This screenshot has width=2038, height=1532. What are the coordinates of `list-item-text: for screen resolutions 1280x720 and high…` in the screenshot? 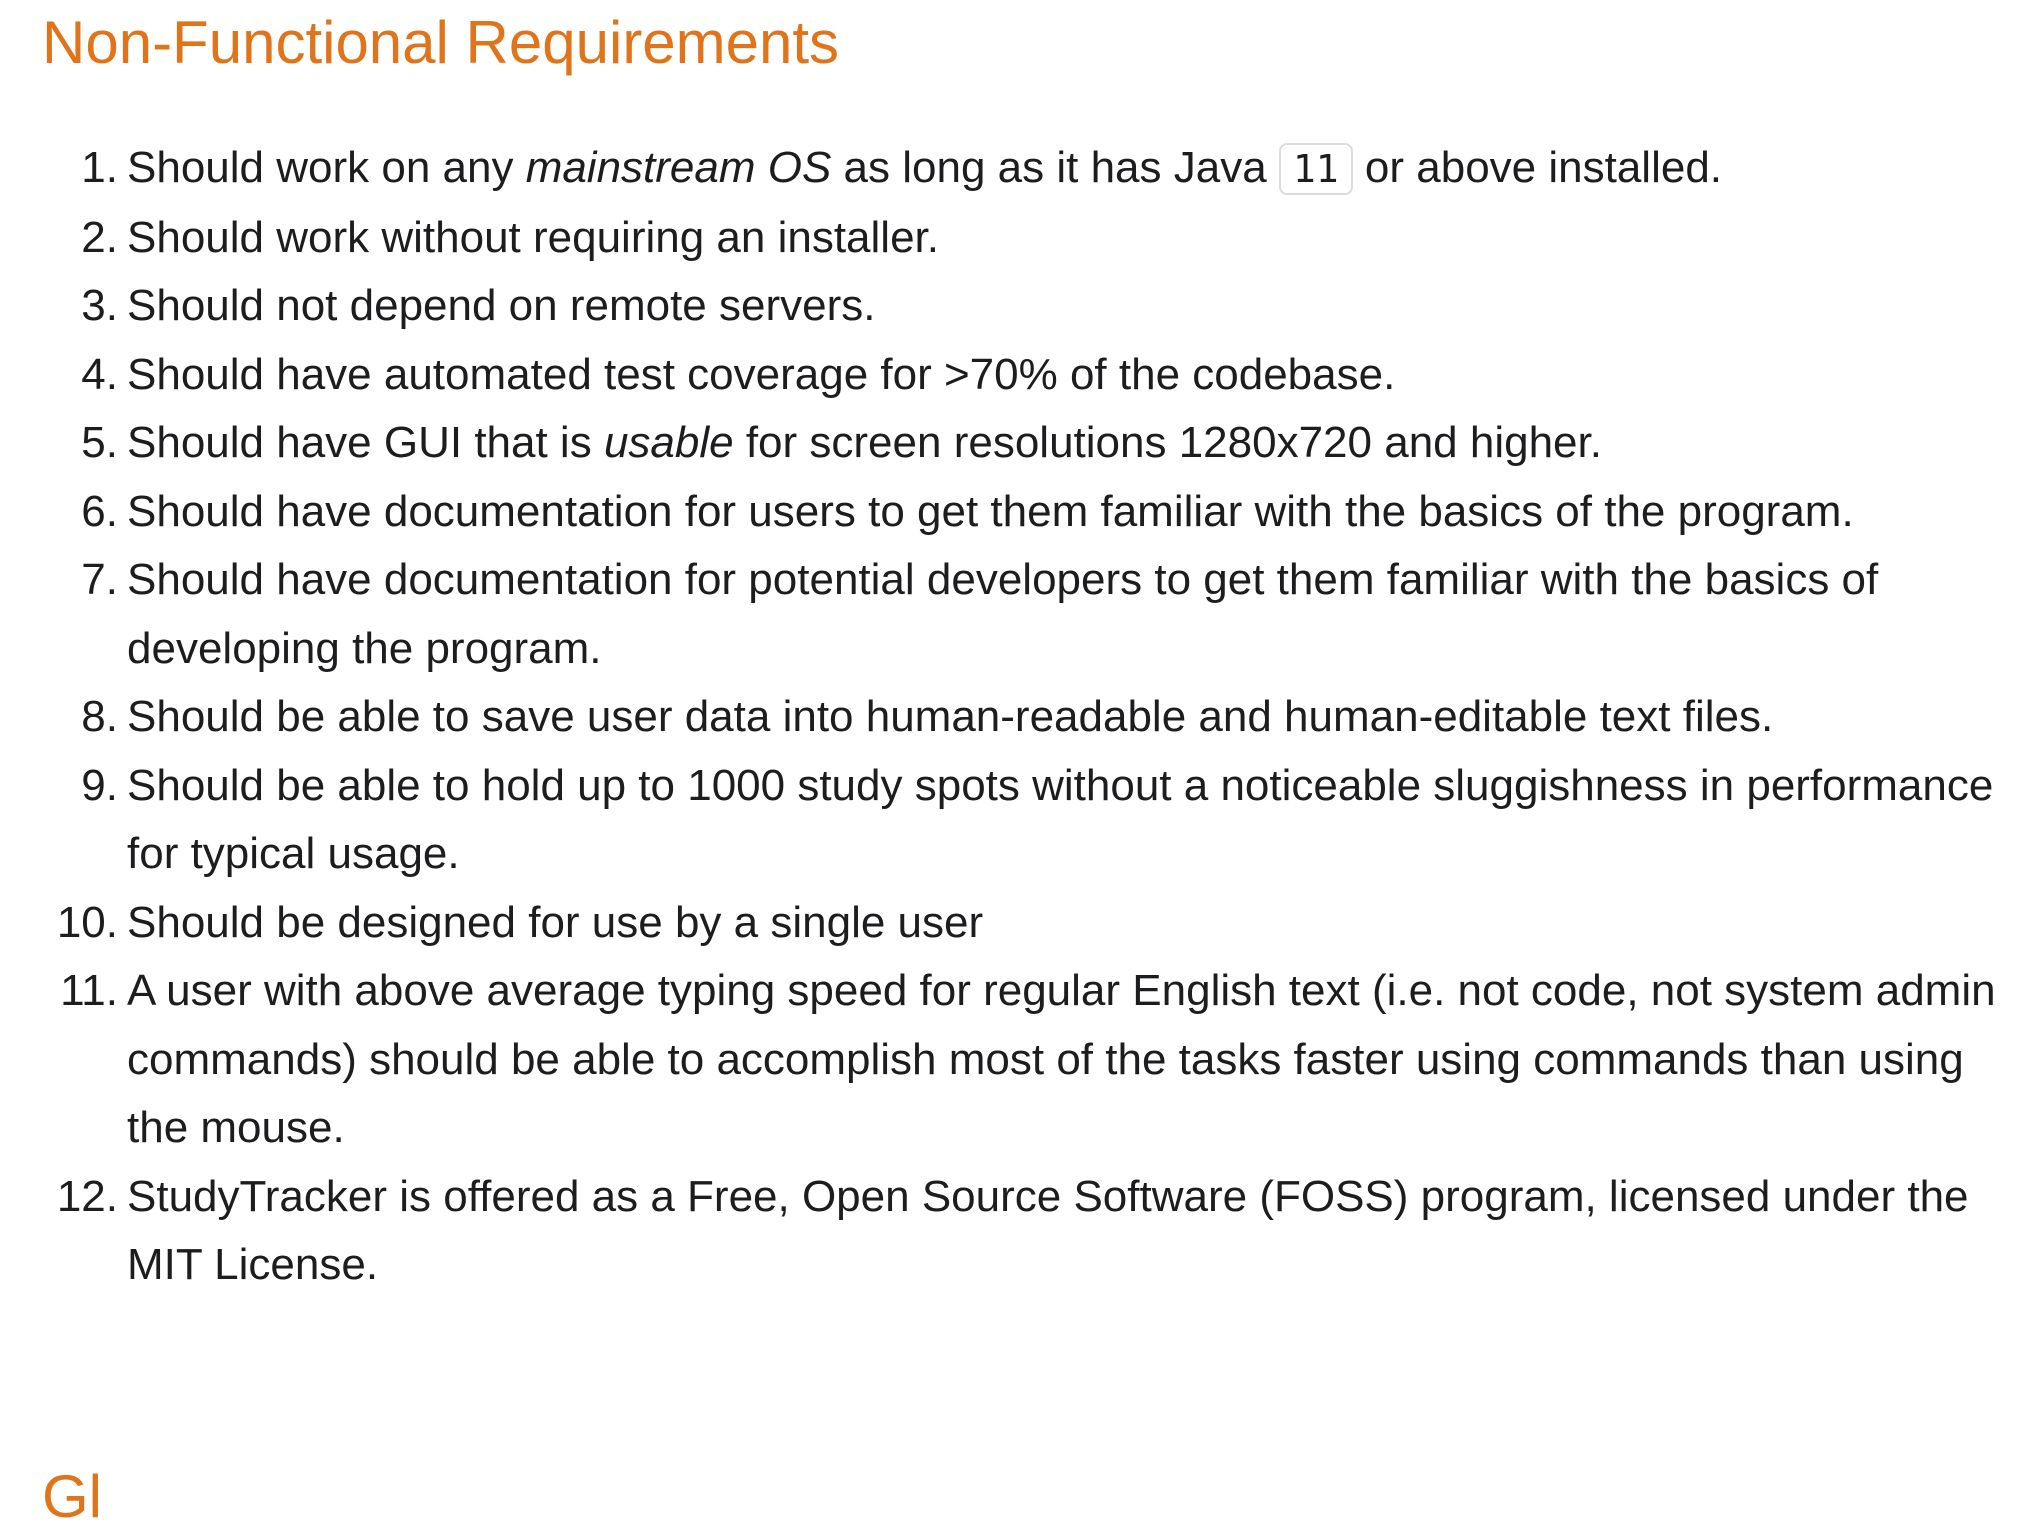 It's located at (1167, 442).